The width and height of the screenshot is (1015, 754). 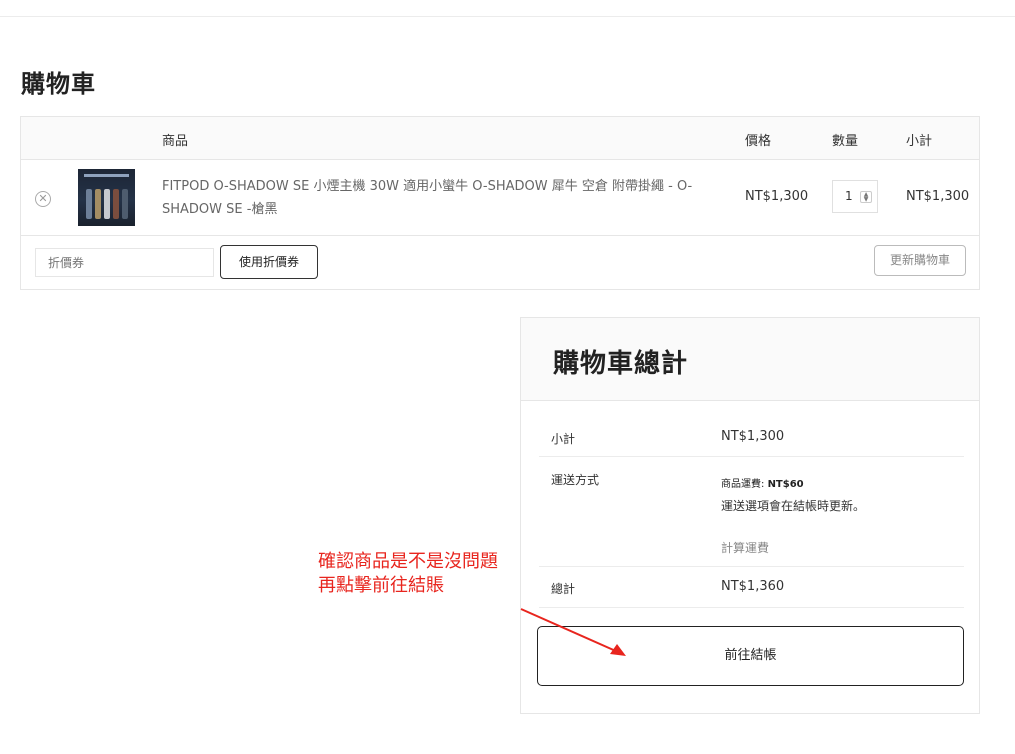 What do you see at coordinates (106, 197) in the screenshot?
I see `product-thumbnail` at bounding box center [106, 197].